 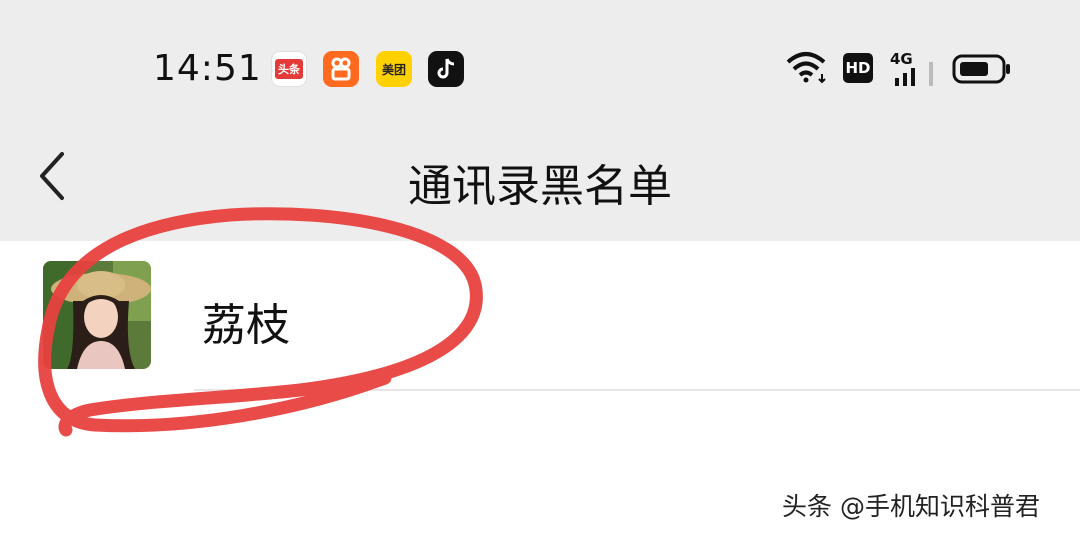 What do you see at coordinates (246, 325) in the screenshot?
I see `contact-name: 荔枝` at bounding box center [246, 325].